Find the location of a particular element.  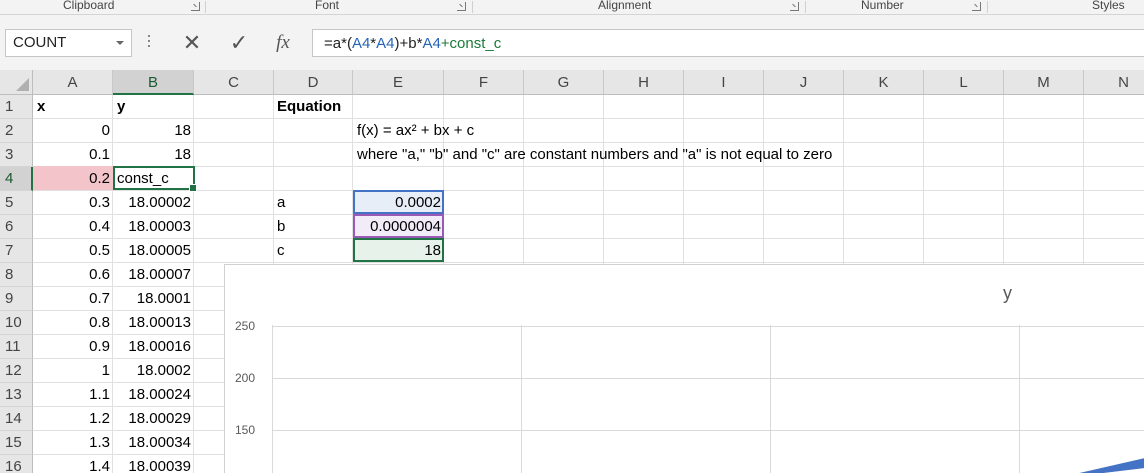

cell-y-value: 18.00024 is located at coordinates (153, 395).